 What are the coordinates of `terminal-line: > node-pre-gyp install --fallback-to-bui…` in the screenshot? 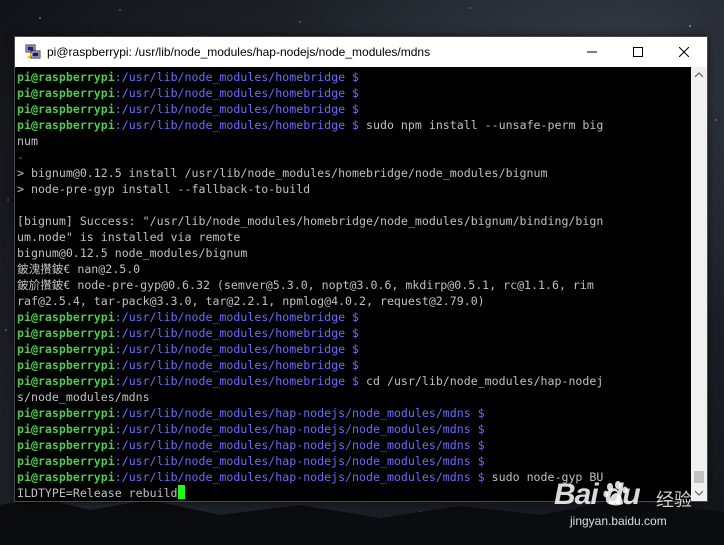 It's located at (310, 189).